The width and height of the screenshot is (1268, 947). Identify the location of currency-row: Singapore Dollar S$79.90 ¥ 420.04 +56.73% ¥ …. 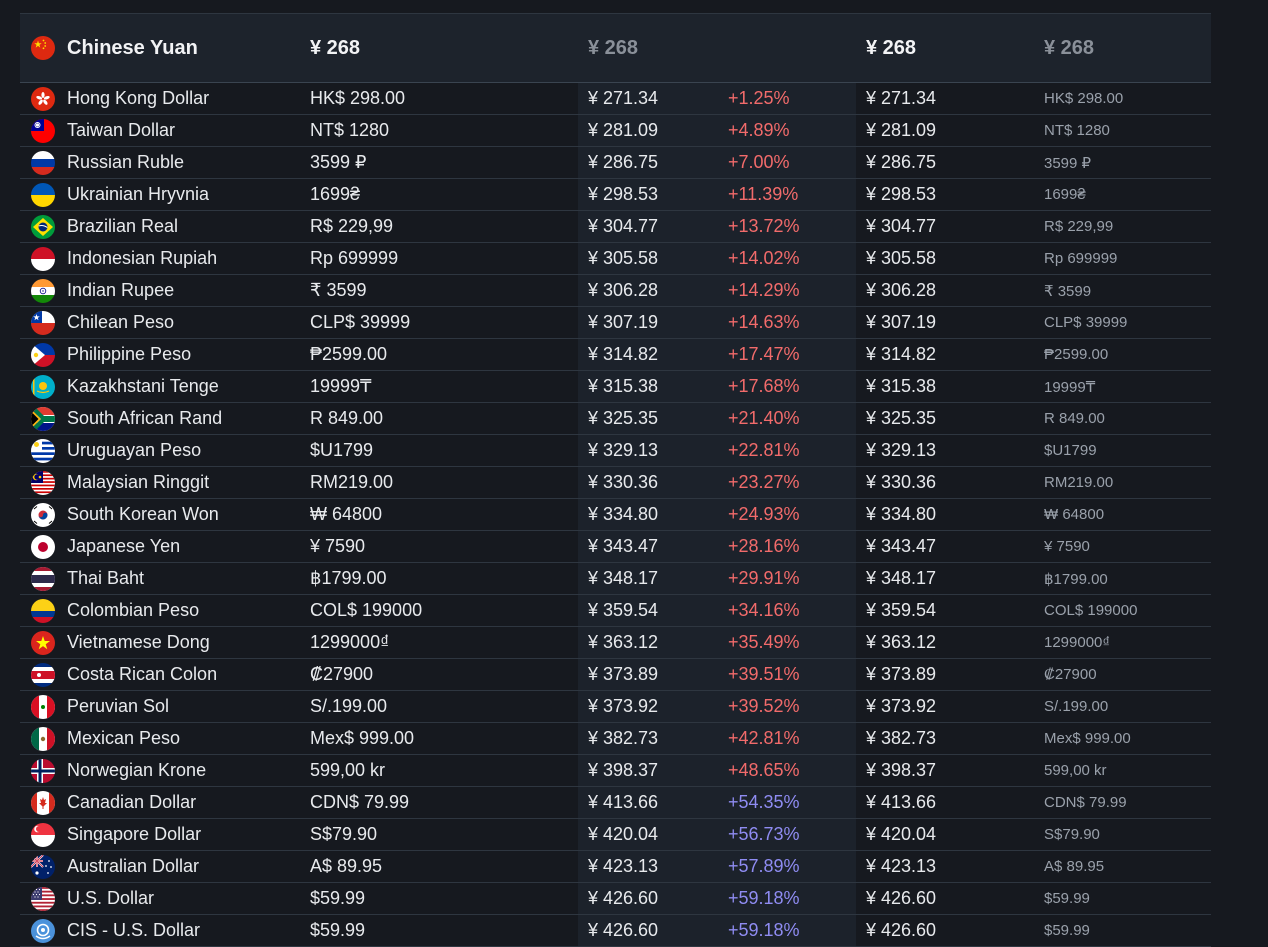
(615, 835).